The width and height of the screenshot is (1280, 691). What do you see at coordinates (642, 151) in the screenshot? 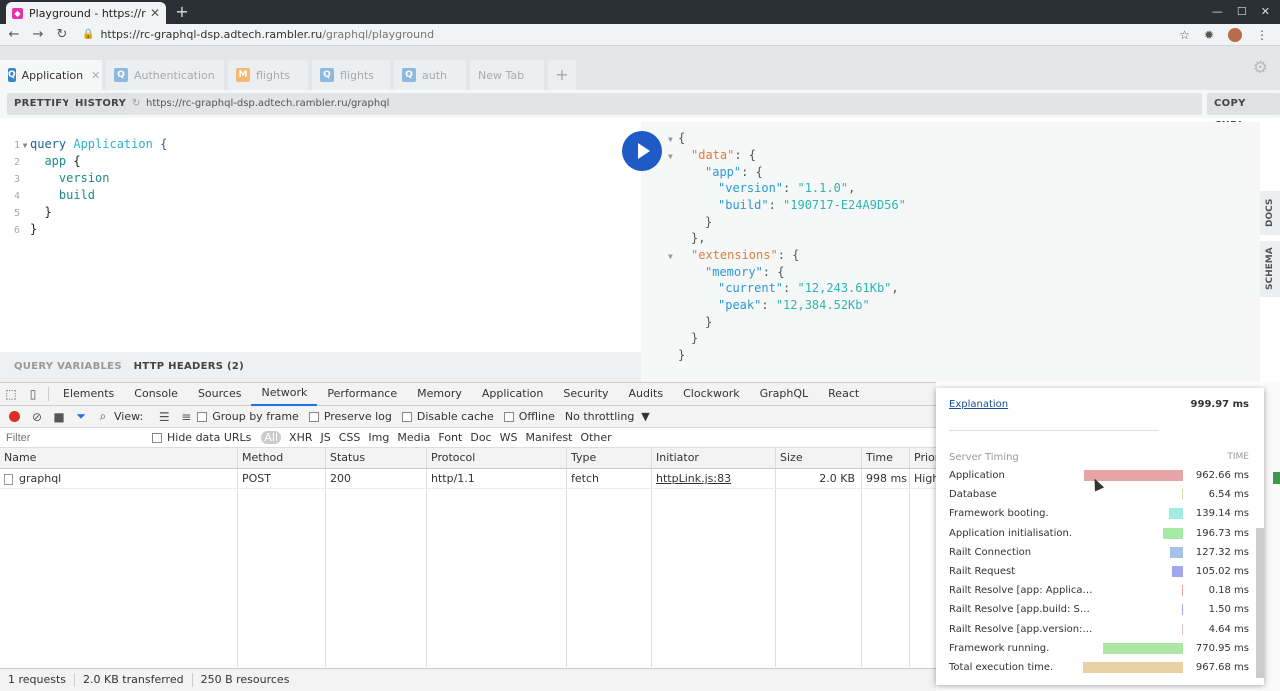
I see `execute-query-button` at bounding box center [642, 151].